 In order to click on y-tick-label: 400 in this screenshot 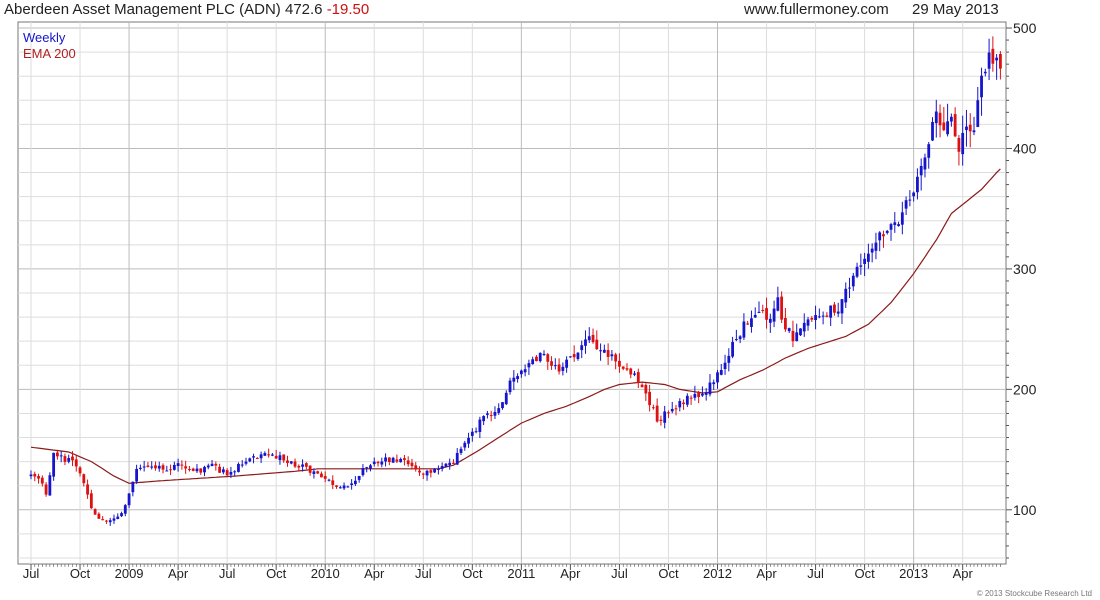, I will do `click(1025, 148)`.